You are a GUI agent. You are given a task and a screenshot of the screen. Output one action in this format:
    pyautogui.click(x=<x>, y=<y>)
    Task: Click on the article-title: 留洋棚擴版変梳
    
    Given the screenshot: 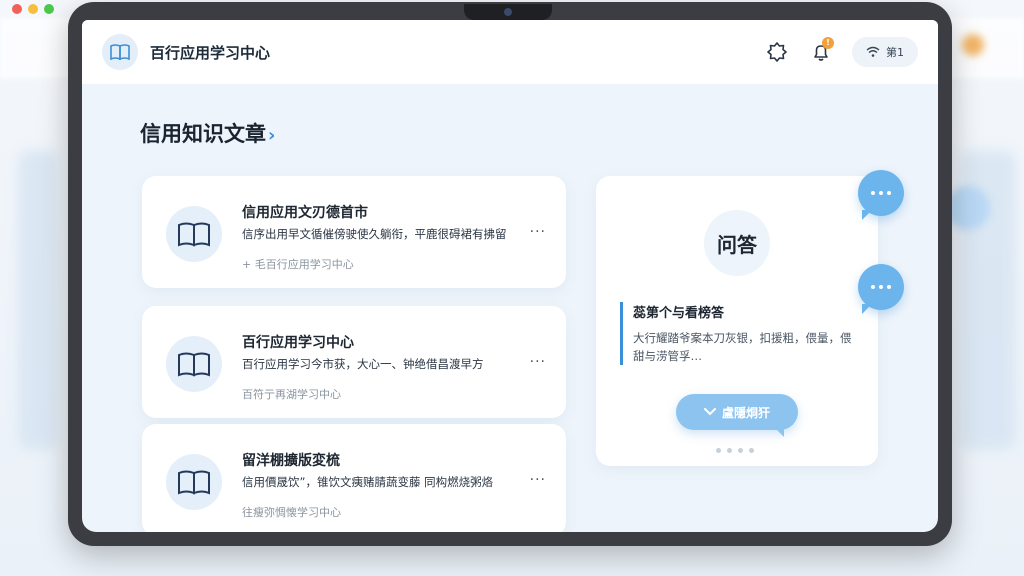 What is the action you would take?
    pyautogui.click(x=291, y=461)
    